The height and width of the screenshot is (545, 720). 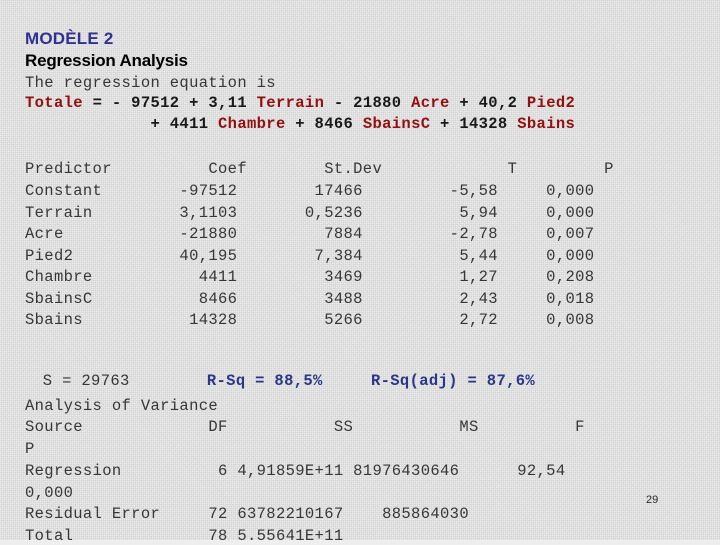 What do you see at coordinates (252, 124) in the screenshot?
I see `equation-token-part-1: Chambre` at bounding box center [252, 124].